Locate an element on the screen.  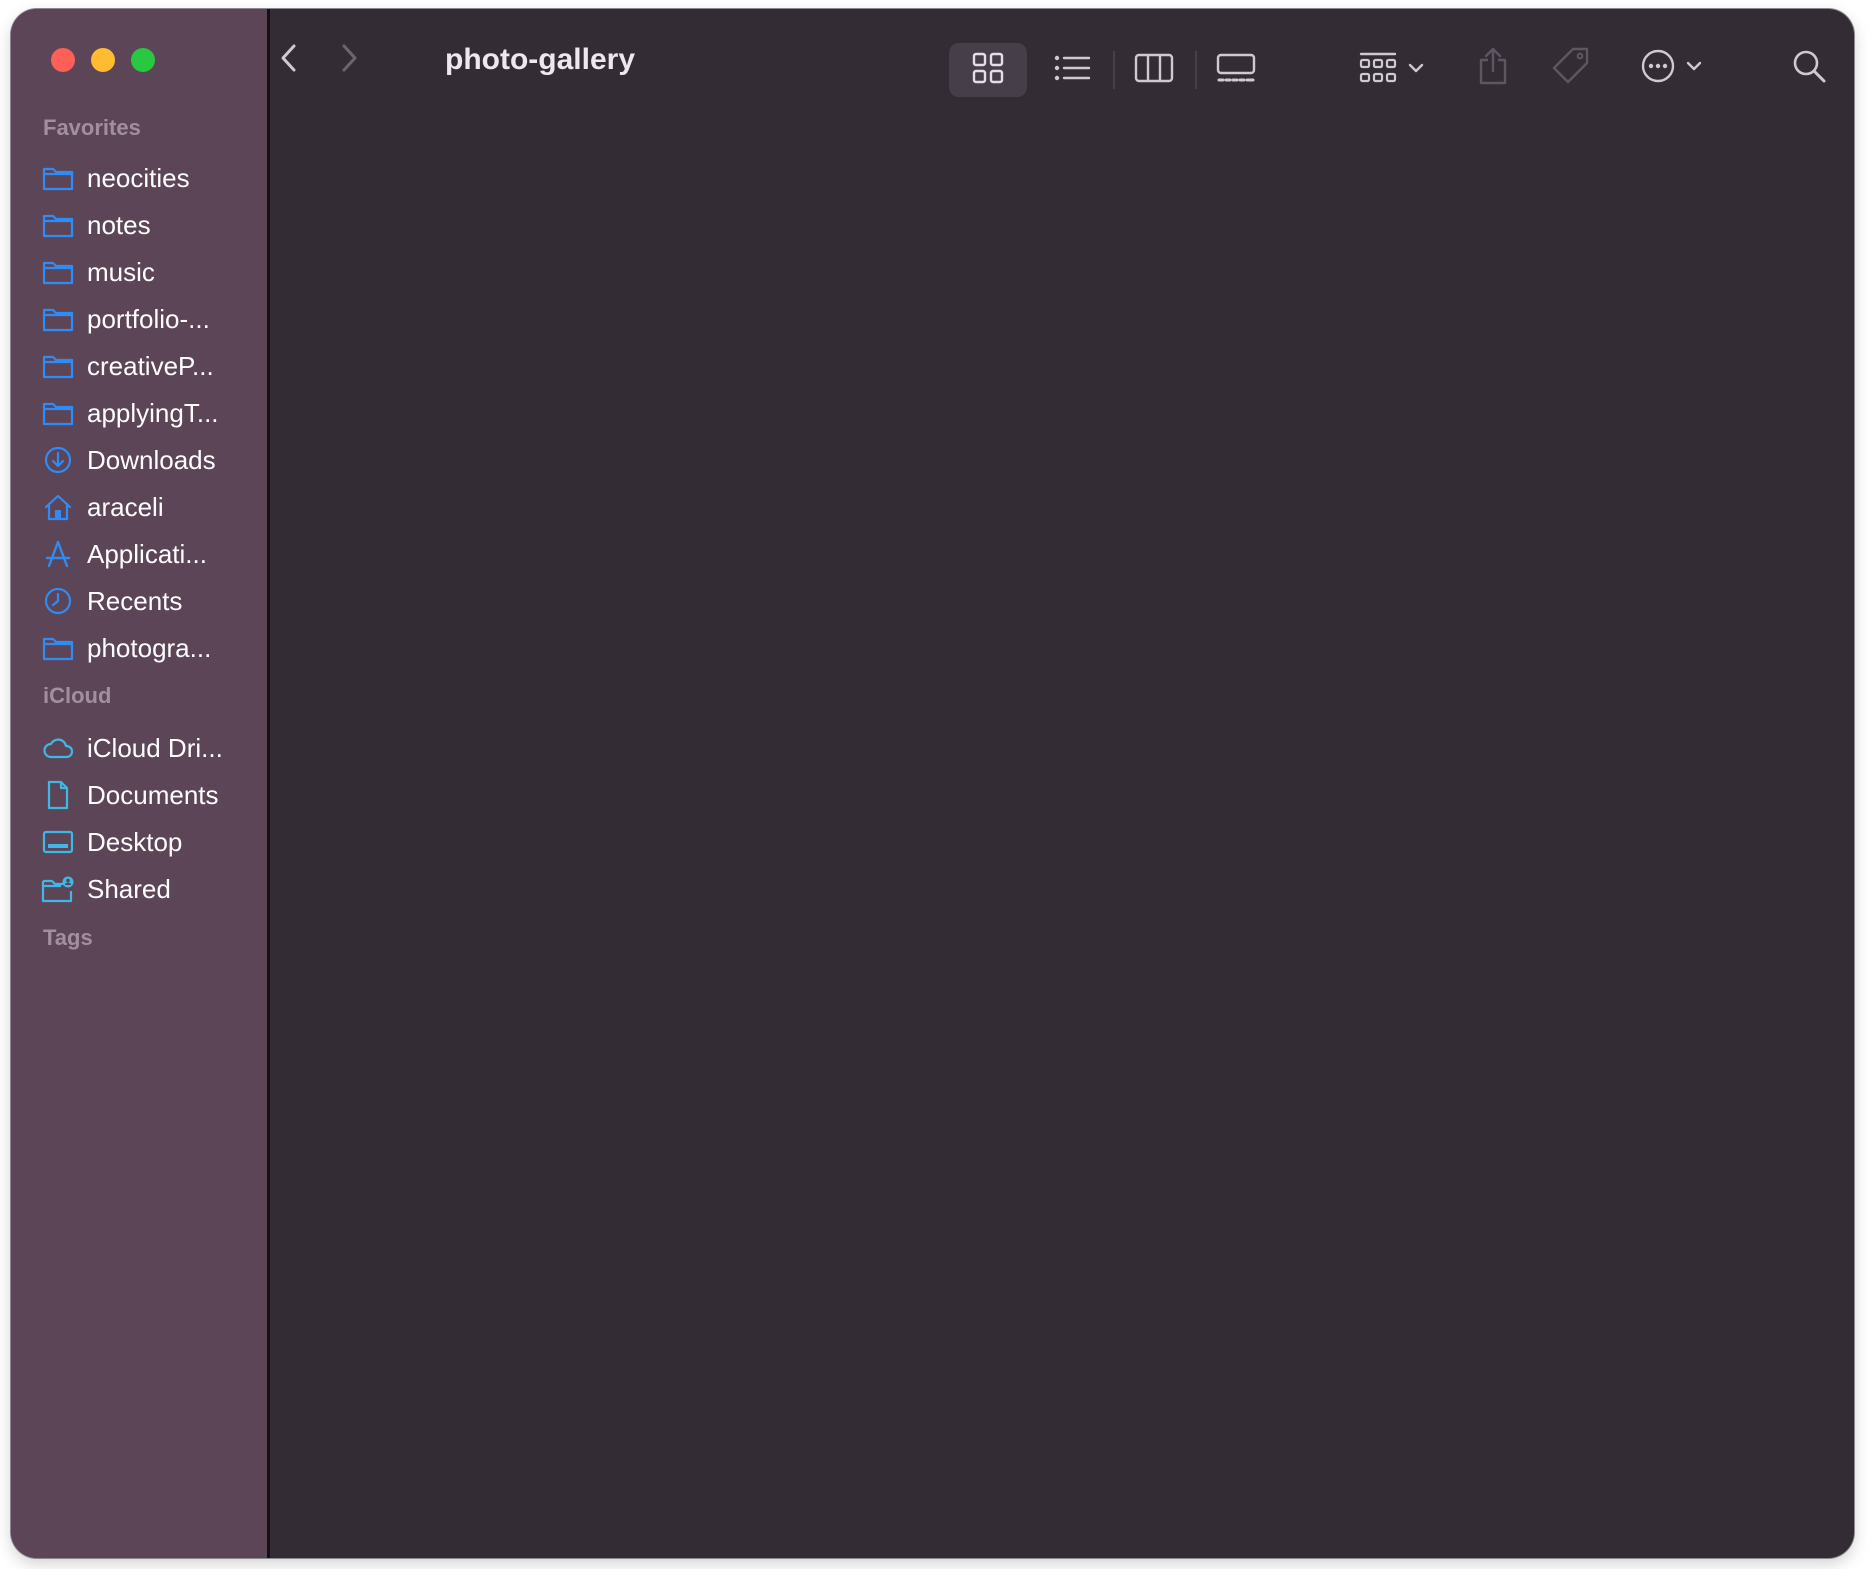
back-chevron-icon is located at coordinates (289, 60).